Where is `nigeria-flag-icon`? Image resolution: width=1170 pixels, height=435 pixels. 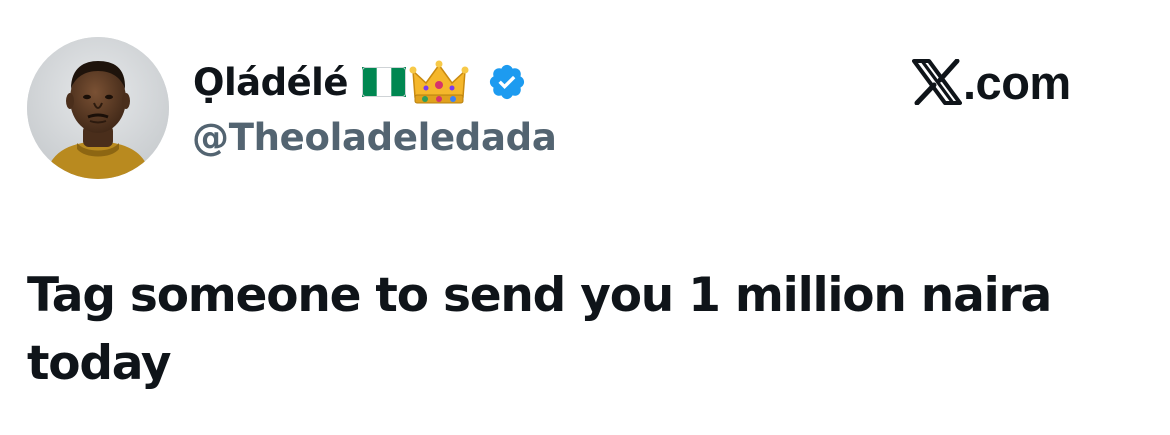
nigeria-flag-icon is located at coordinates (384, 82).